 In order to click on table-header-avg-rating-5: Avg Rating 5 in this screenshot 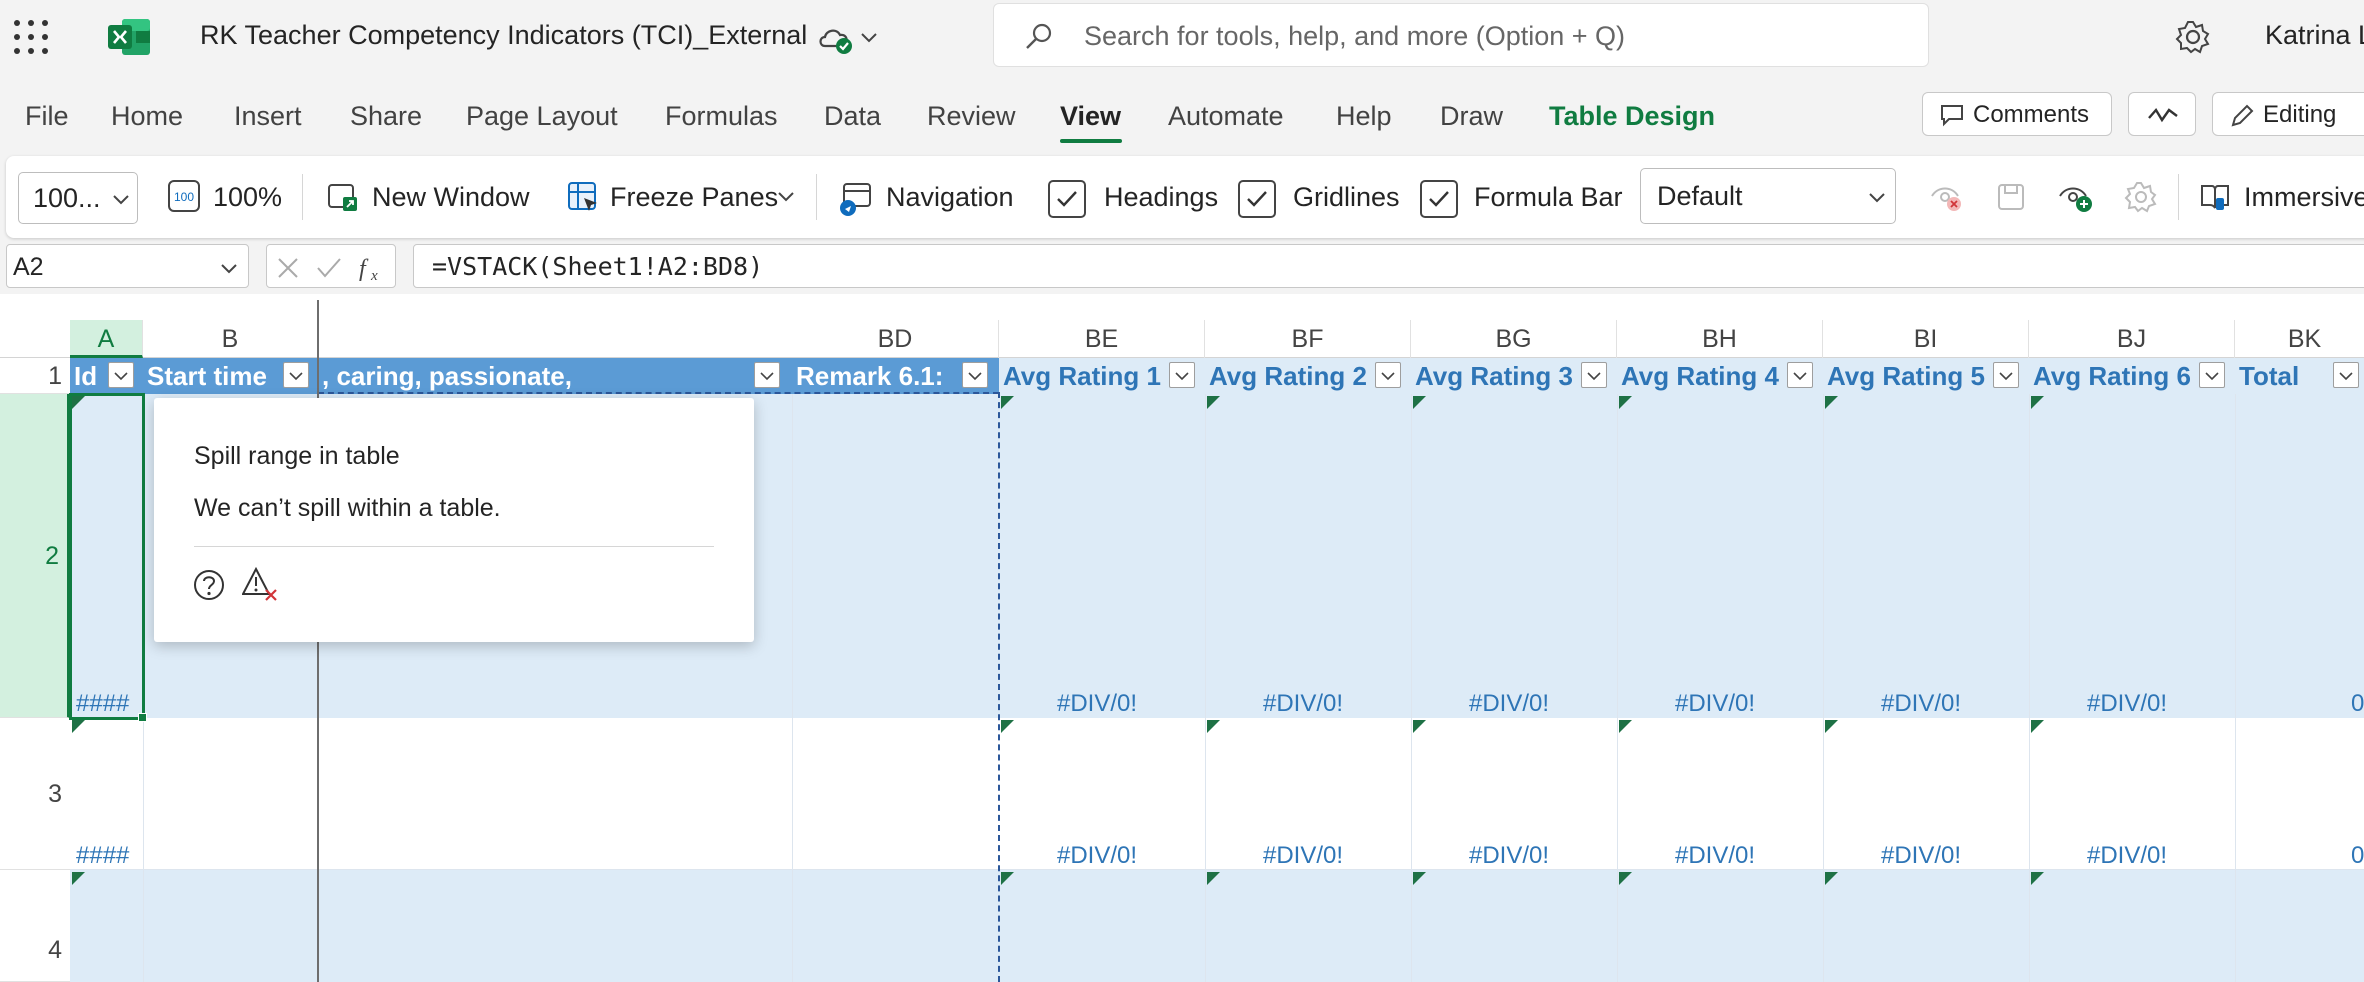, I will do `click(1926, 376)`.